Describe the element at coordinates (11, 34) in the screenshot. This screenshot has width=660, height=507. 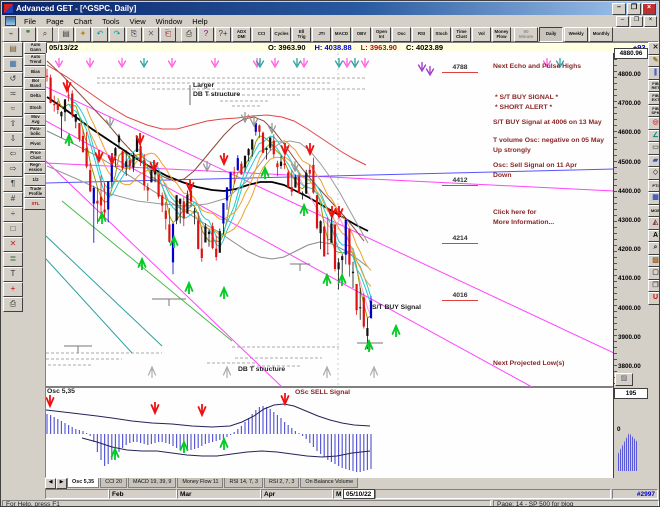
I see `data-link-icon: ⌁` at that location.